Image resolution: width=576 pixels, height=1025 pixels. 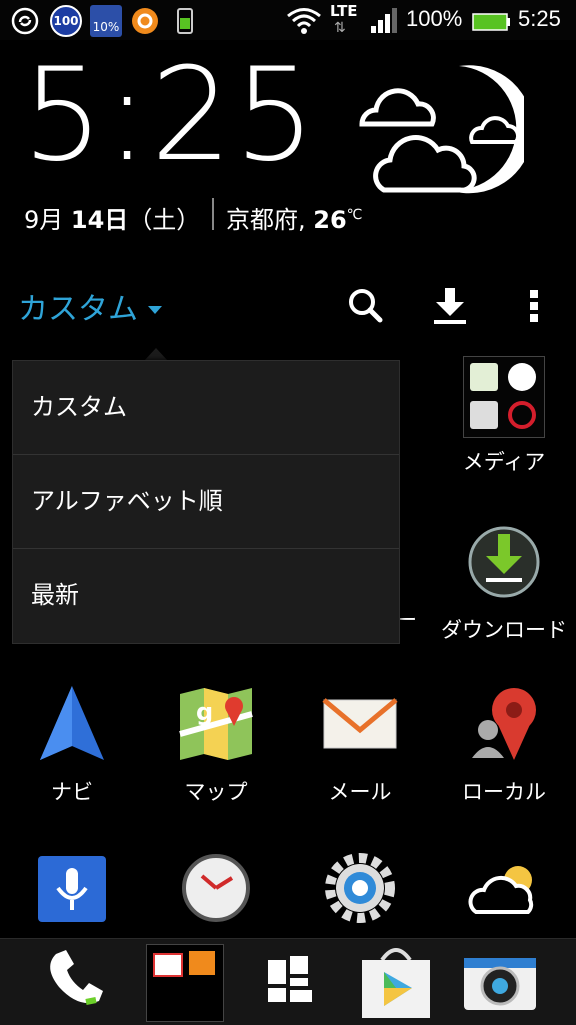 I want to click on data-arrows-icon: ⇅, so click(x=340, y=28).